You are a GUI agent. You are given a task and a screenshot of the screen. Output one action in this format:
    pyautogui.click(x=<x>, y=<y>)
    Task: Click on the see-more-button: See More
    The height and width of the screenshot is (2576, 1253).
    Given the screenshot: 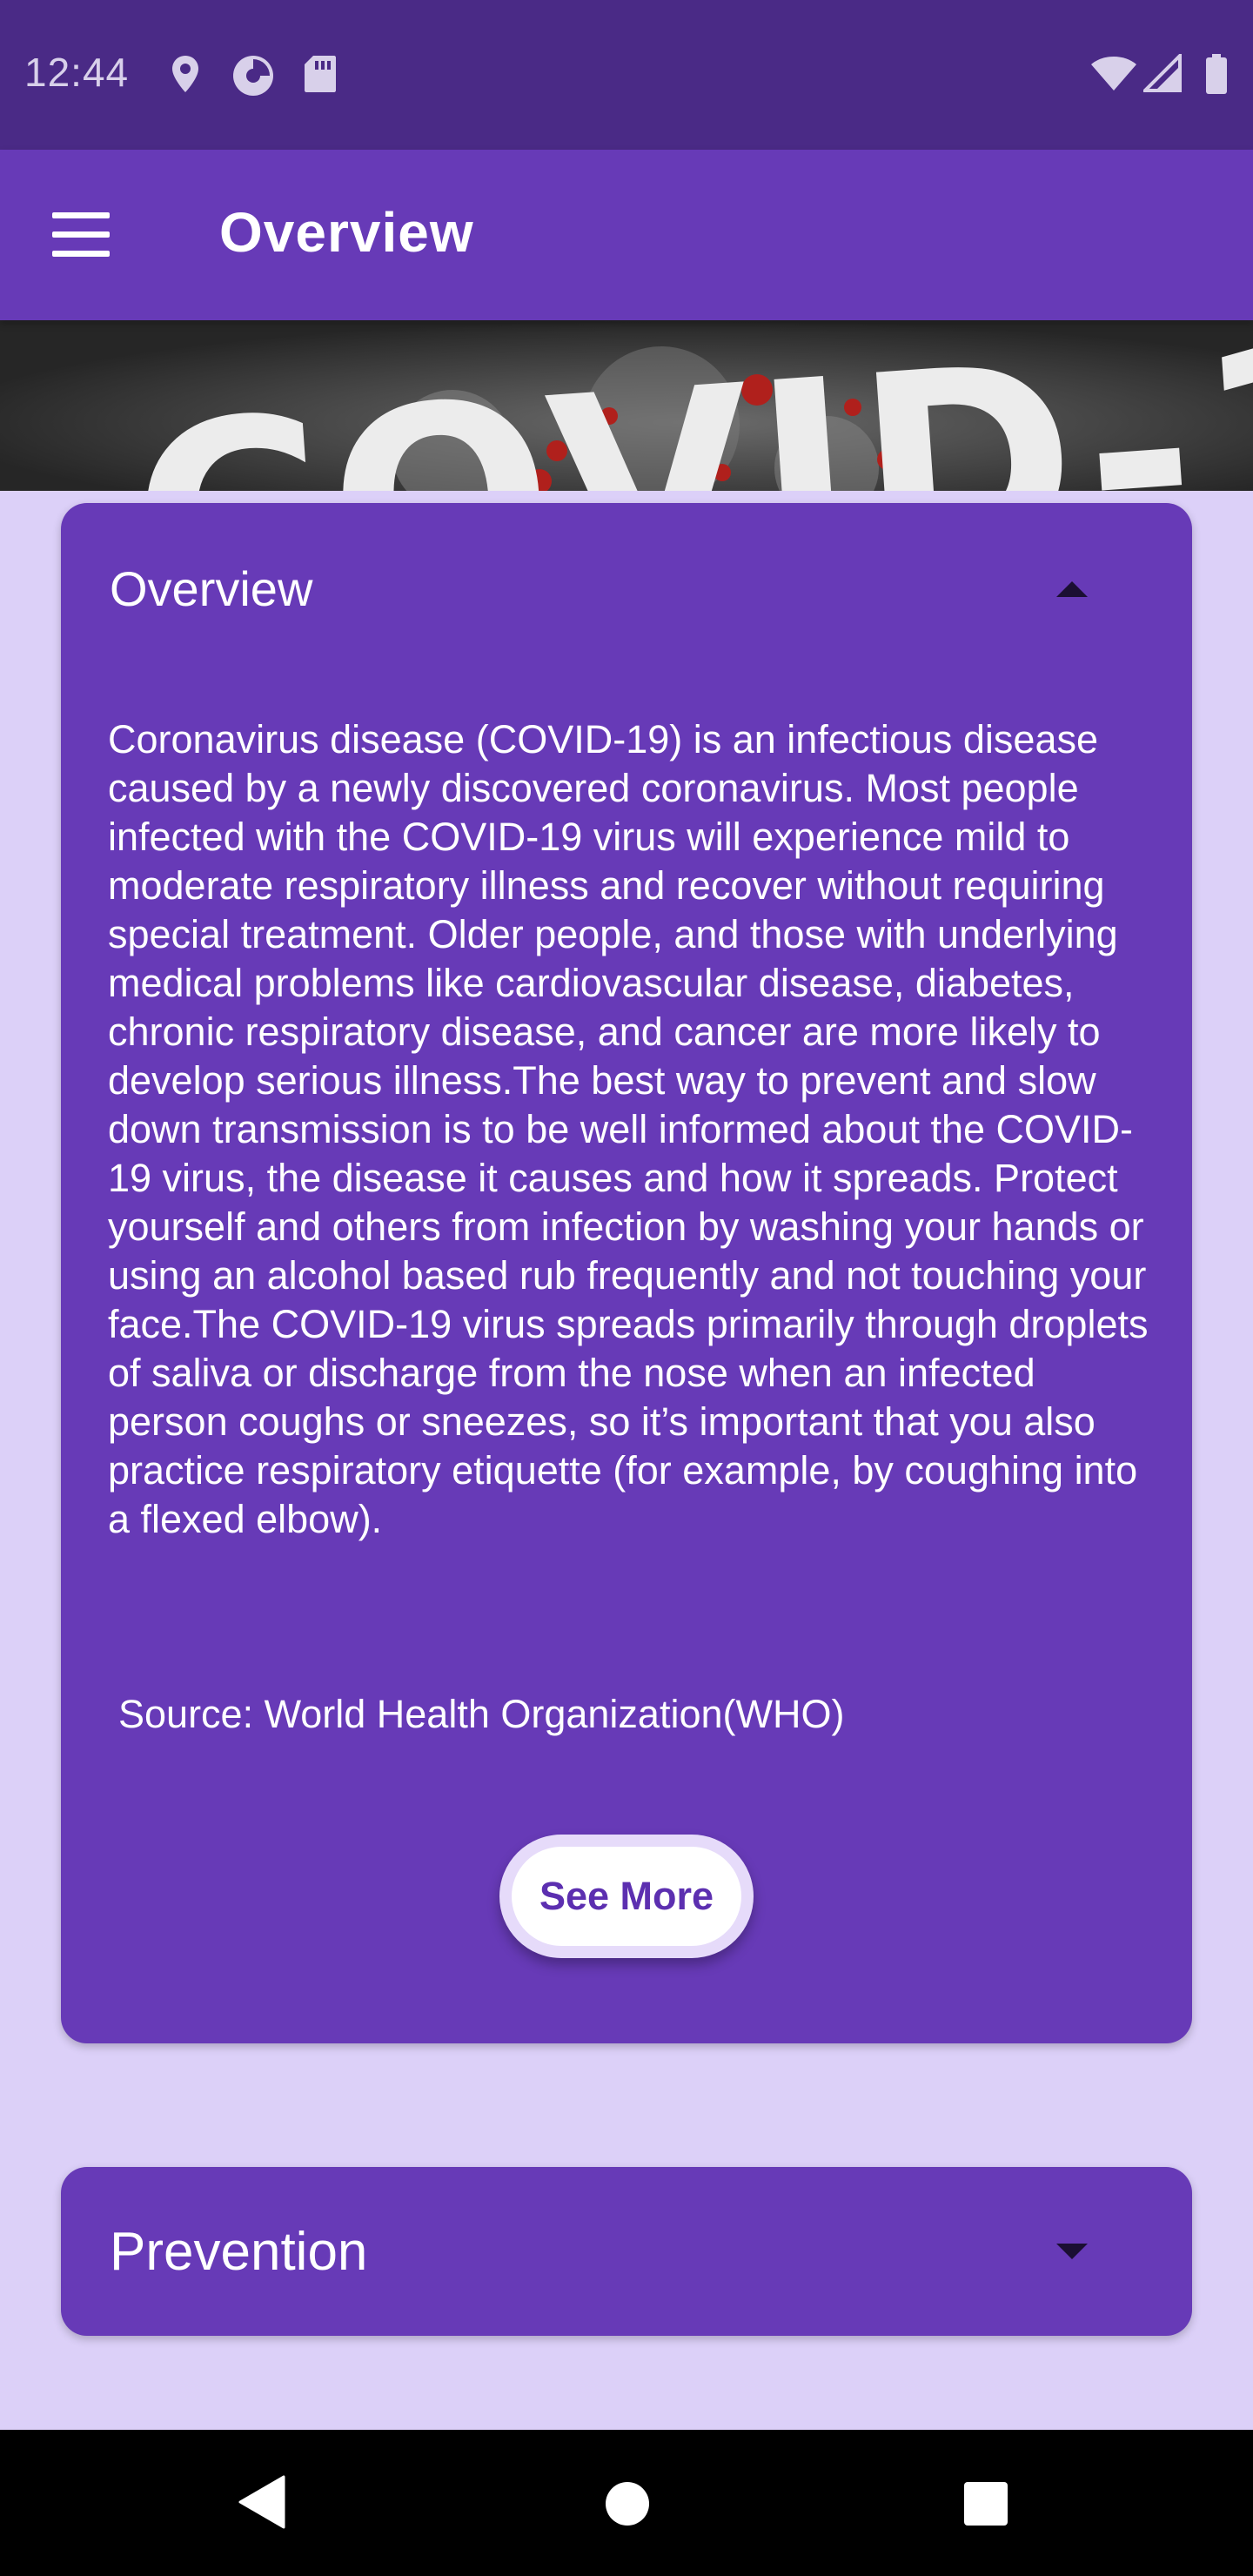 What is the action you would take?
    pyautogui.click(x=626, y=1897)
    